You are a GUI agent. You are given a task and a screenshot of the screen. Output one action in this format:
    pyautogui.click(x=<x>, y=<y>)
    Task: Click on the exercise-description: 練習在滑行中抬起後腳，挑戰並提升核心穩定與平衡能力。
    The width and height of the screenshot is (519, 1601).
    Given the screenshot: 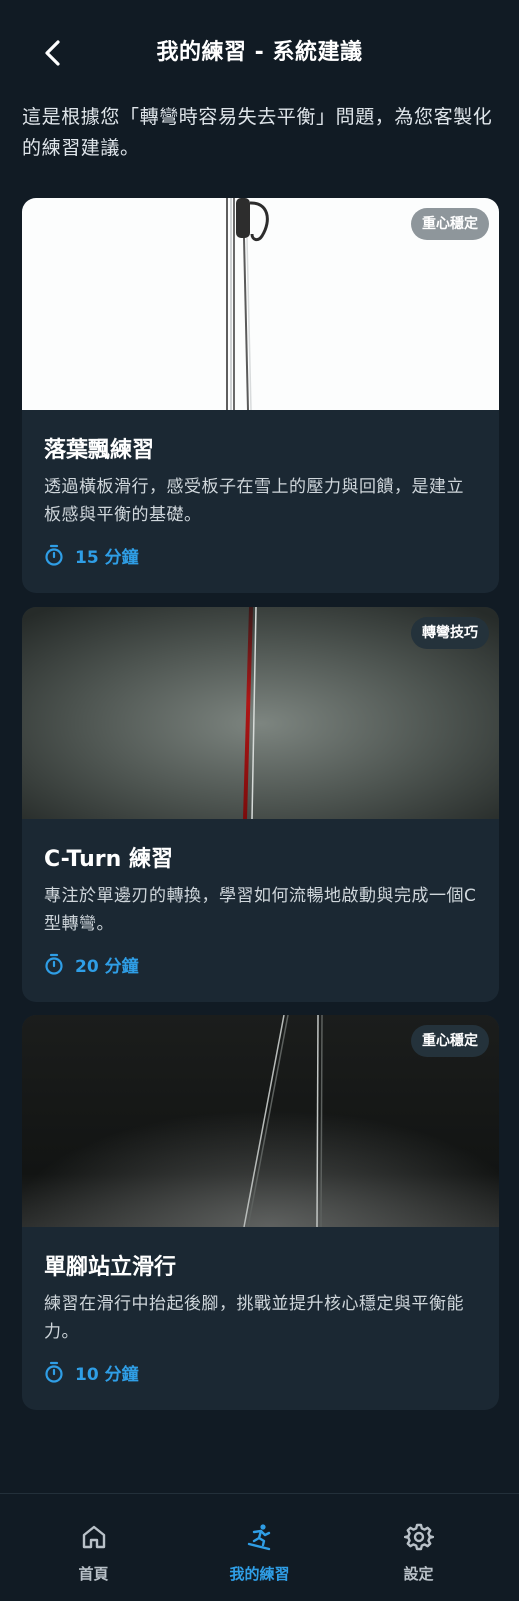 What is the action you would take?
    pyautogui.click(x=254, y=1318)
    